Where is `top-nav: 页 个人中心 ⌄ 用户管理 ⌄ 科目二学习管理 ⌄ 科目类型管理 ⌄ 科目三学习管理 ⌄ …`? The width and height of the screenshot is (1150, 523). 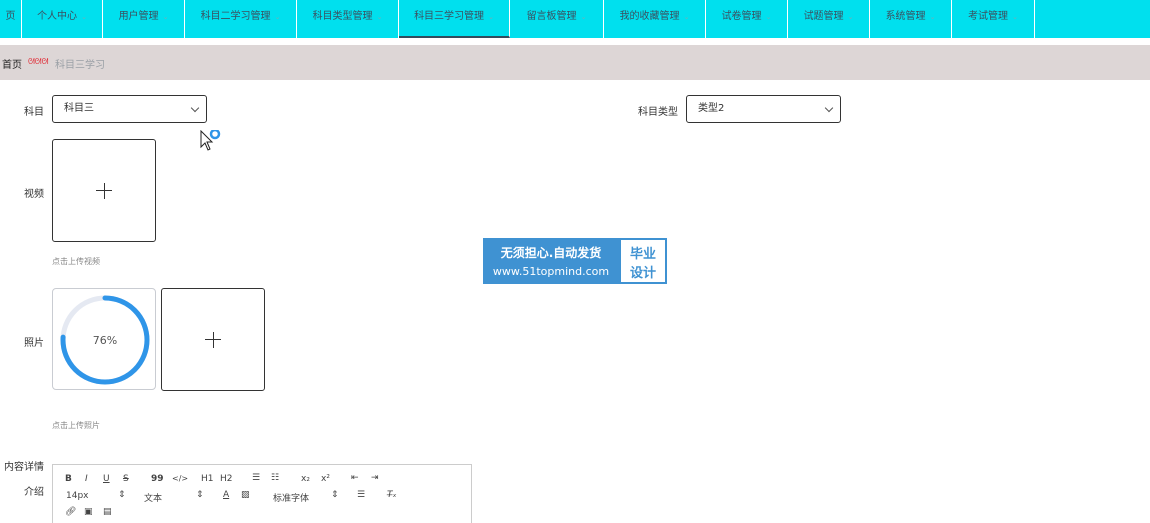
top-nav: 页 个人中心 ⌄ 用户管理 ⌄ 科目二学习管理 ⌄ 科目类型管理 ⌄ 科目三学习管理 ⌄ … is located at coordinates (575, 19).